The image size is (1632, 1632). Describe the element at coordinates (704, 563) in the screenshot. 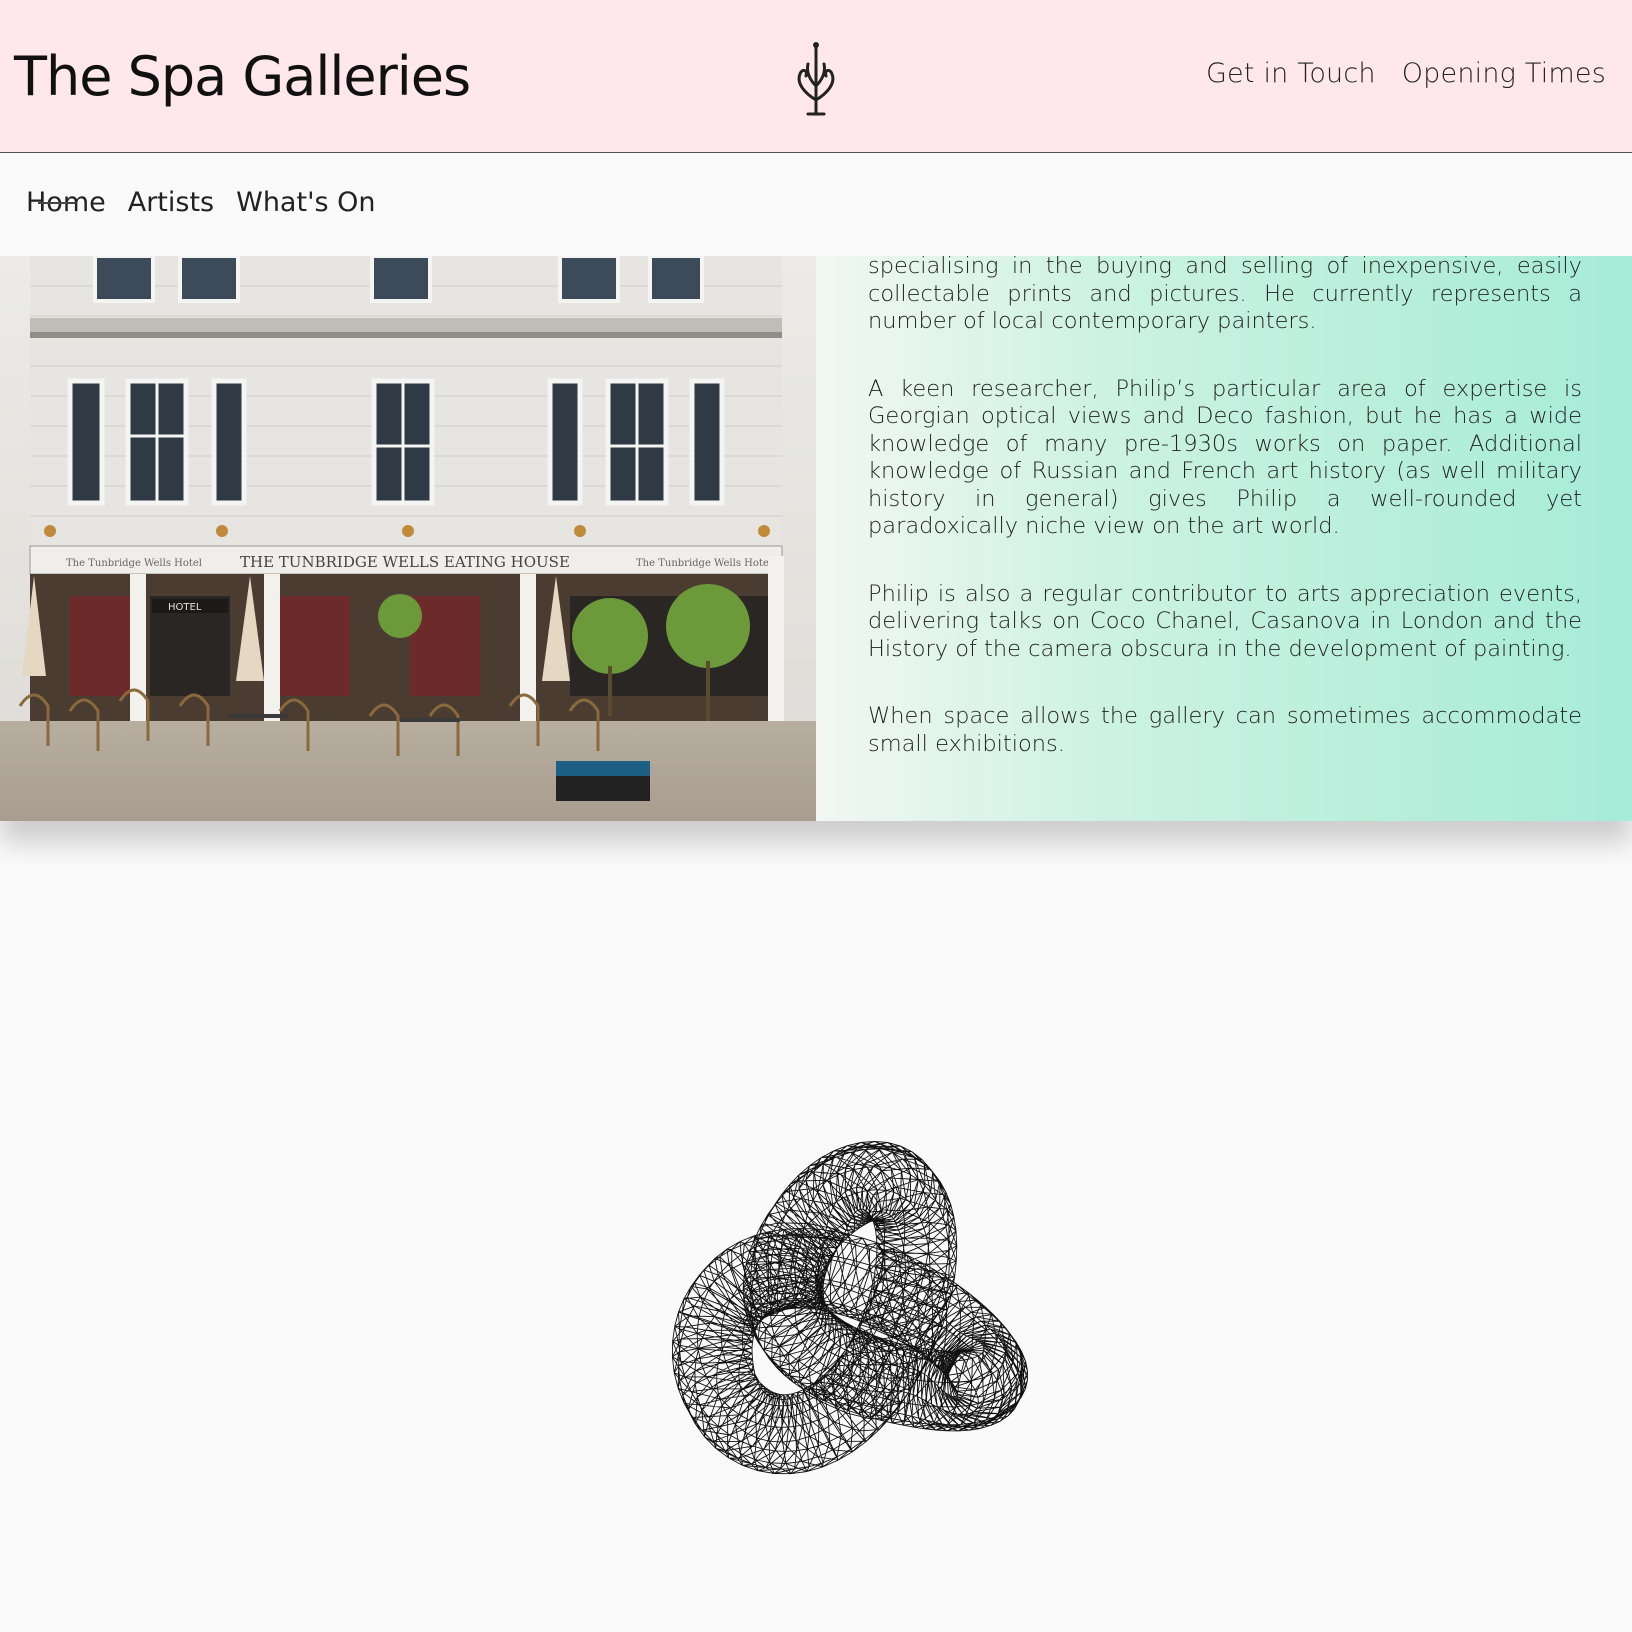

I see `sign-right-text: The Tunbridge Wells Hotel` at that location.